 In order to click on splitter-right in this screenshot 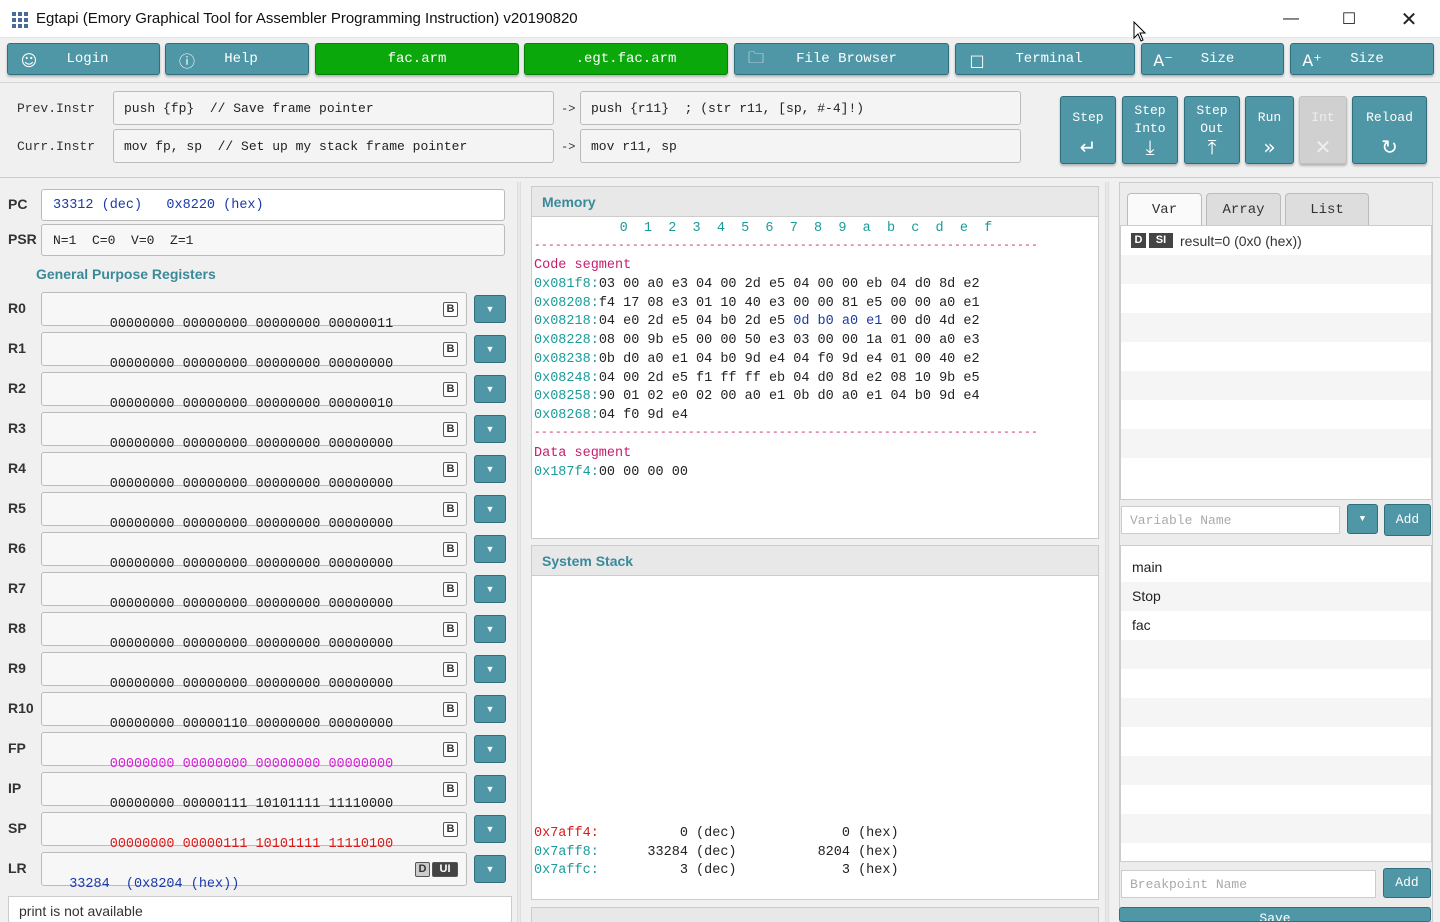, I will do `click(1107, 552)`.